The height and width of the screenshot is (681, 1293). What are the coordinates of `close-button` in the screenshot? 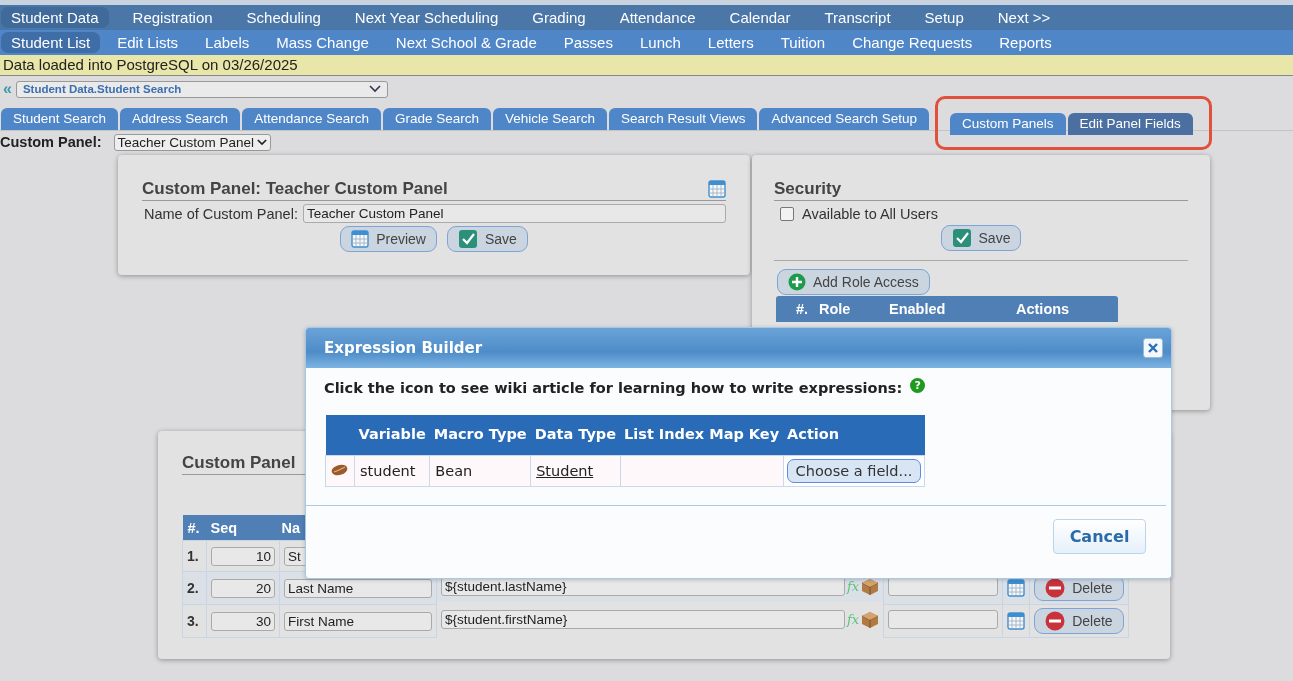 It's located at (1153, 348).